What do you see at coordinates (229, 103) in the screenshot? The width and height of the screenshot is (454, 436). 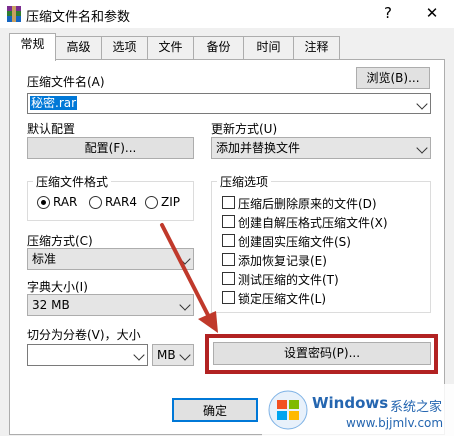 I see `archive-name-combo: 秘密.rar` at bounding box center [229, 103].